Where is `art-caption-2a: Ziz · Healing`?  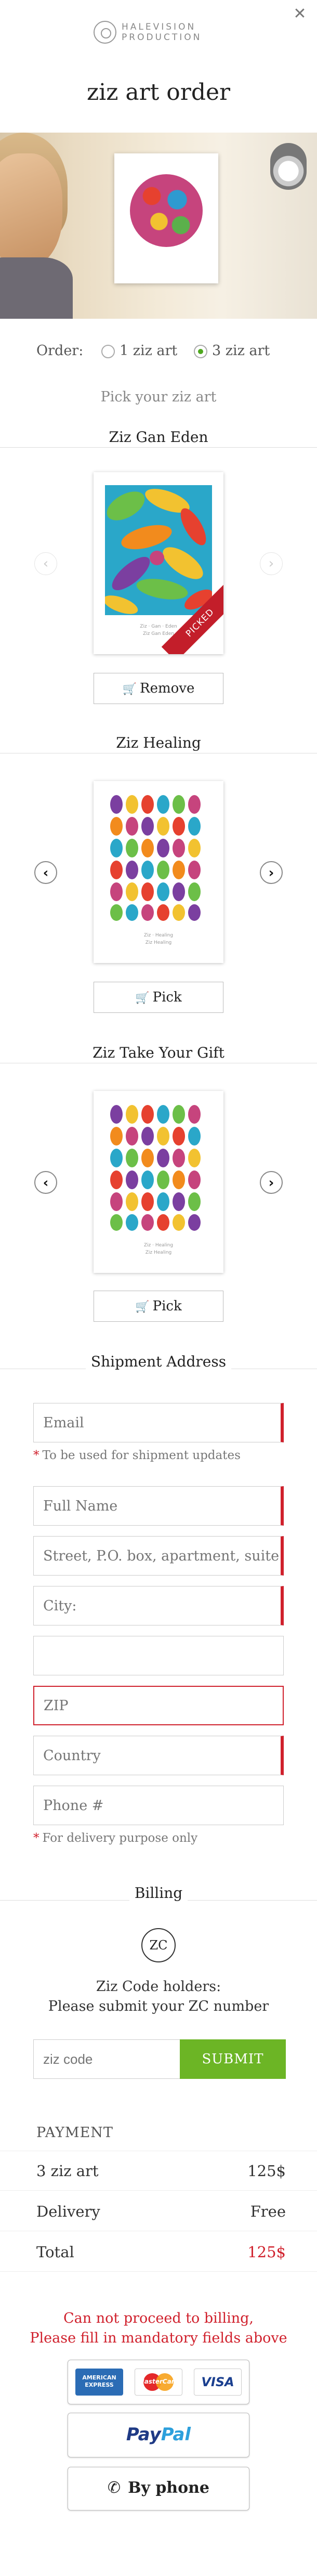 art-caption-2a: Ziz · Healing is located at coordinates (158, 935).